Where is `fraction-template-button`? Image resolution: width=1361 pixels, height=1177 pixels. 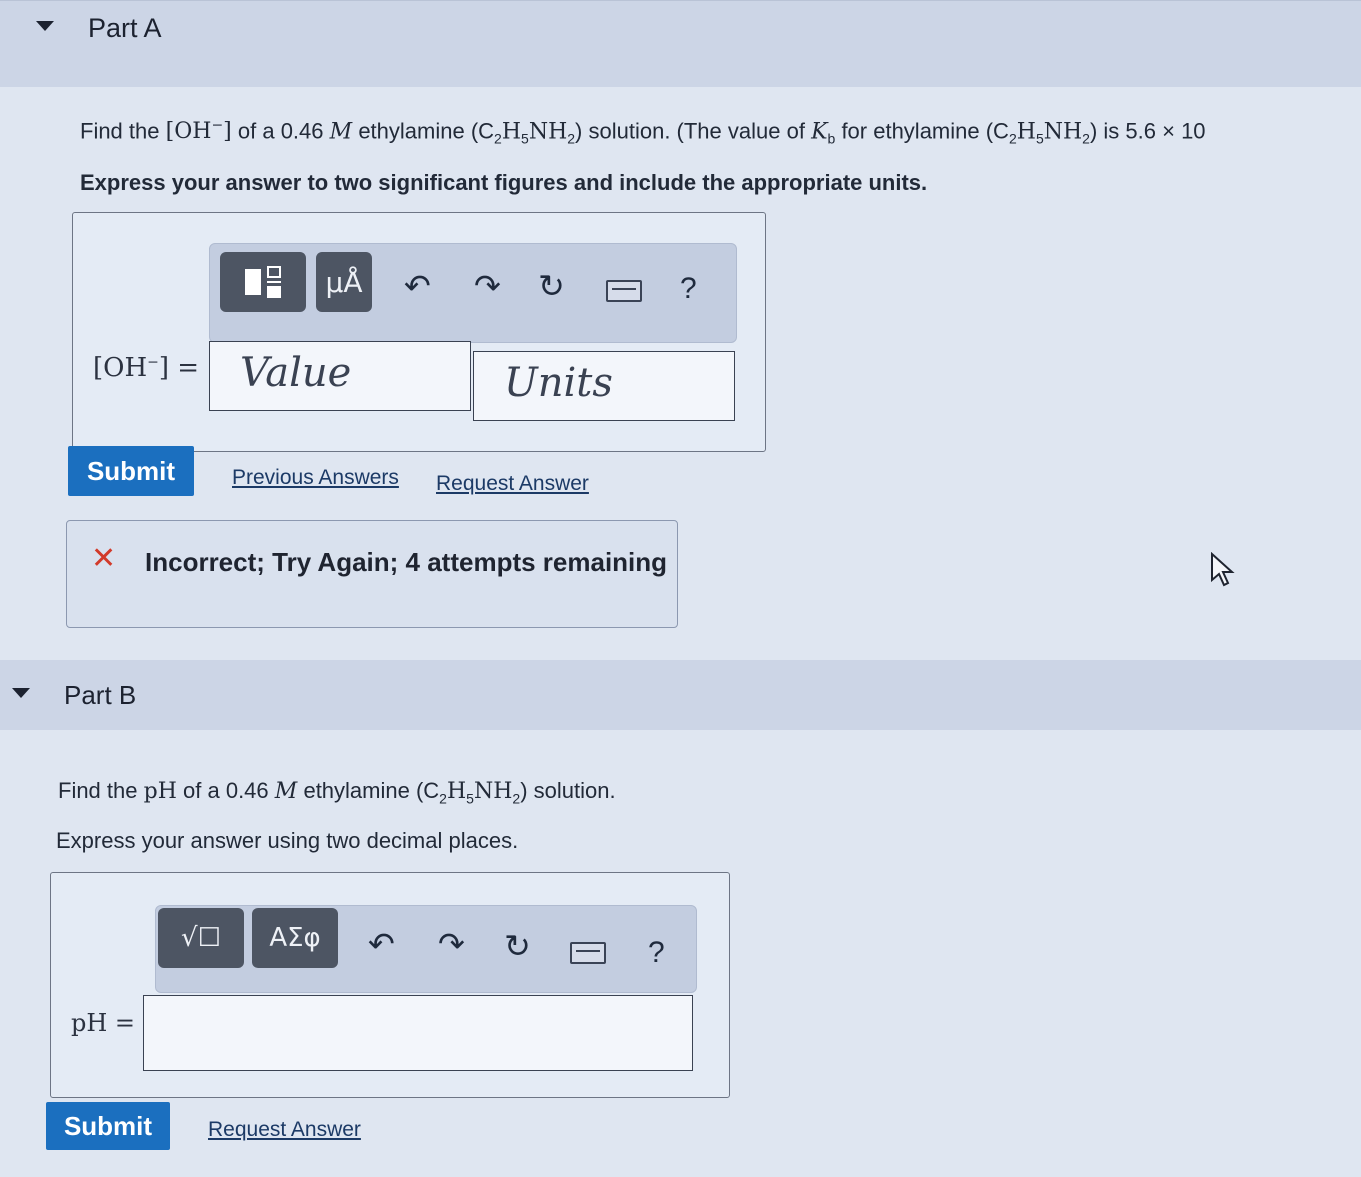 fraction-template-button is located at coordinates (263, 282).